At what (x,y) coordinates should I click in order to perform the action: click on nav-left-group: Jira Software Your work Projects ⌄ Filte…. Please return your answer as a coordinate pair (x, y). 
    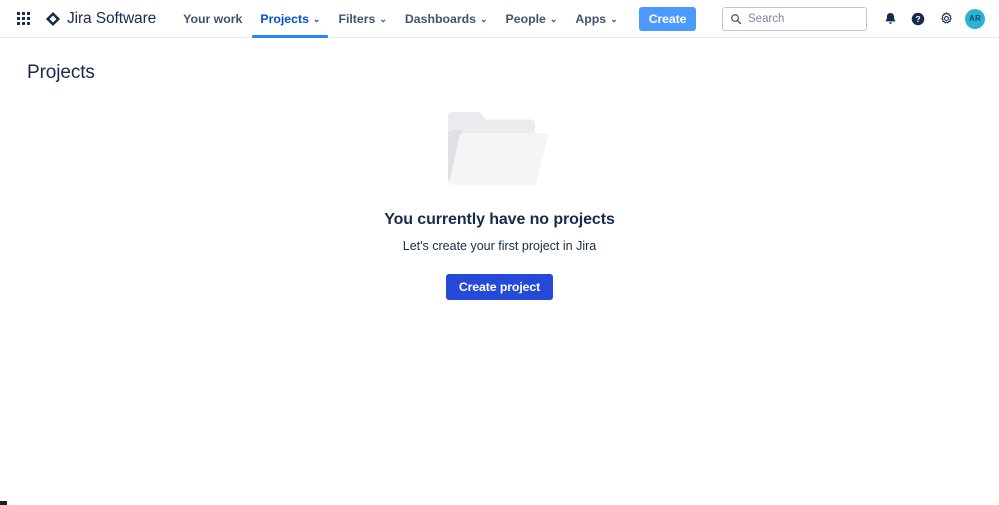
    Looking at the image, I should click on (352, 19).